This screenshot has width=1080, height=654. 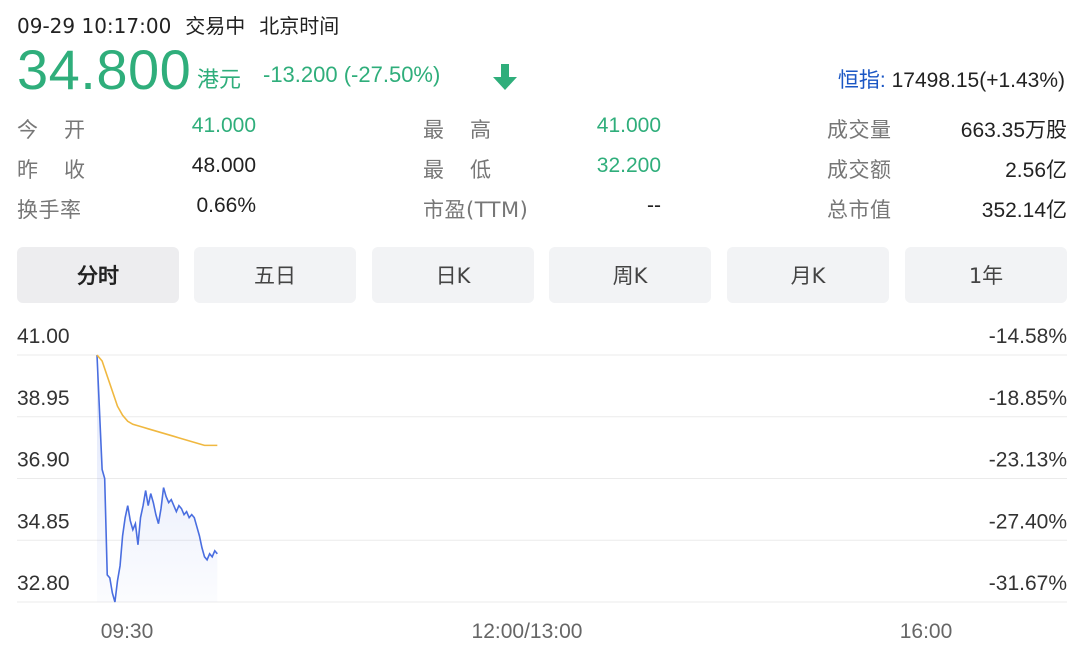 I want to click on pe-value: --, so click(x=654, y=205).